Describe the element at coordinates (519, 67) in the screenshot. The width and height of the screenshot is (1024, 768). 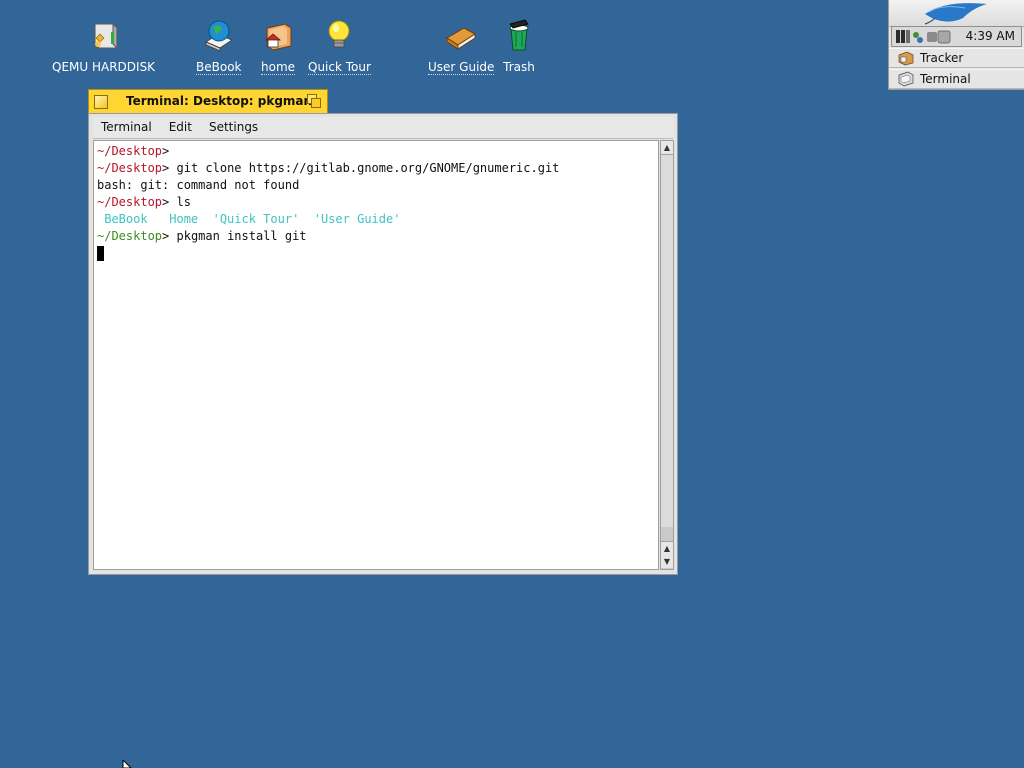
I see `desktop-icon-label: Trash` at that location.